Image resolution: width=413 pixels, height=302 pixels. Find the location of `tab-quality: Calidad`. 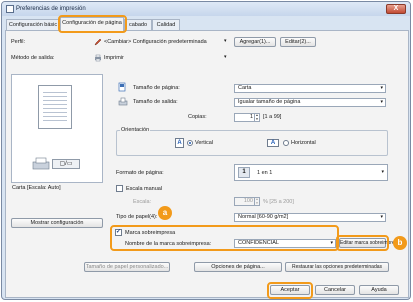

tab-quality: Calidad is located at coordinates (166, 24).